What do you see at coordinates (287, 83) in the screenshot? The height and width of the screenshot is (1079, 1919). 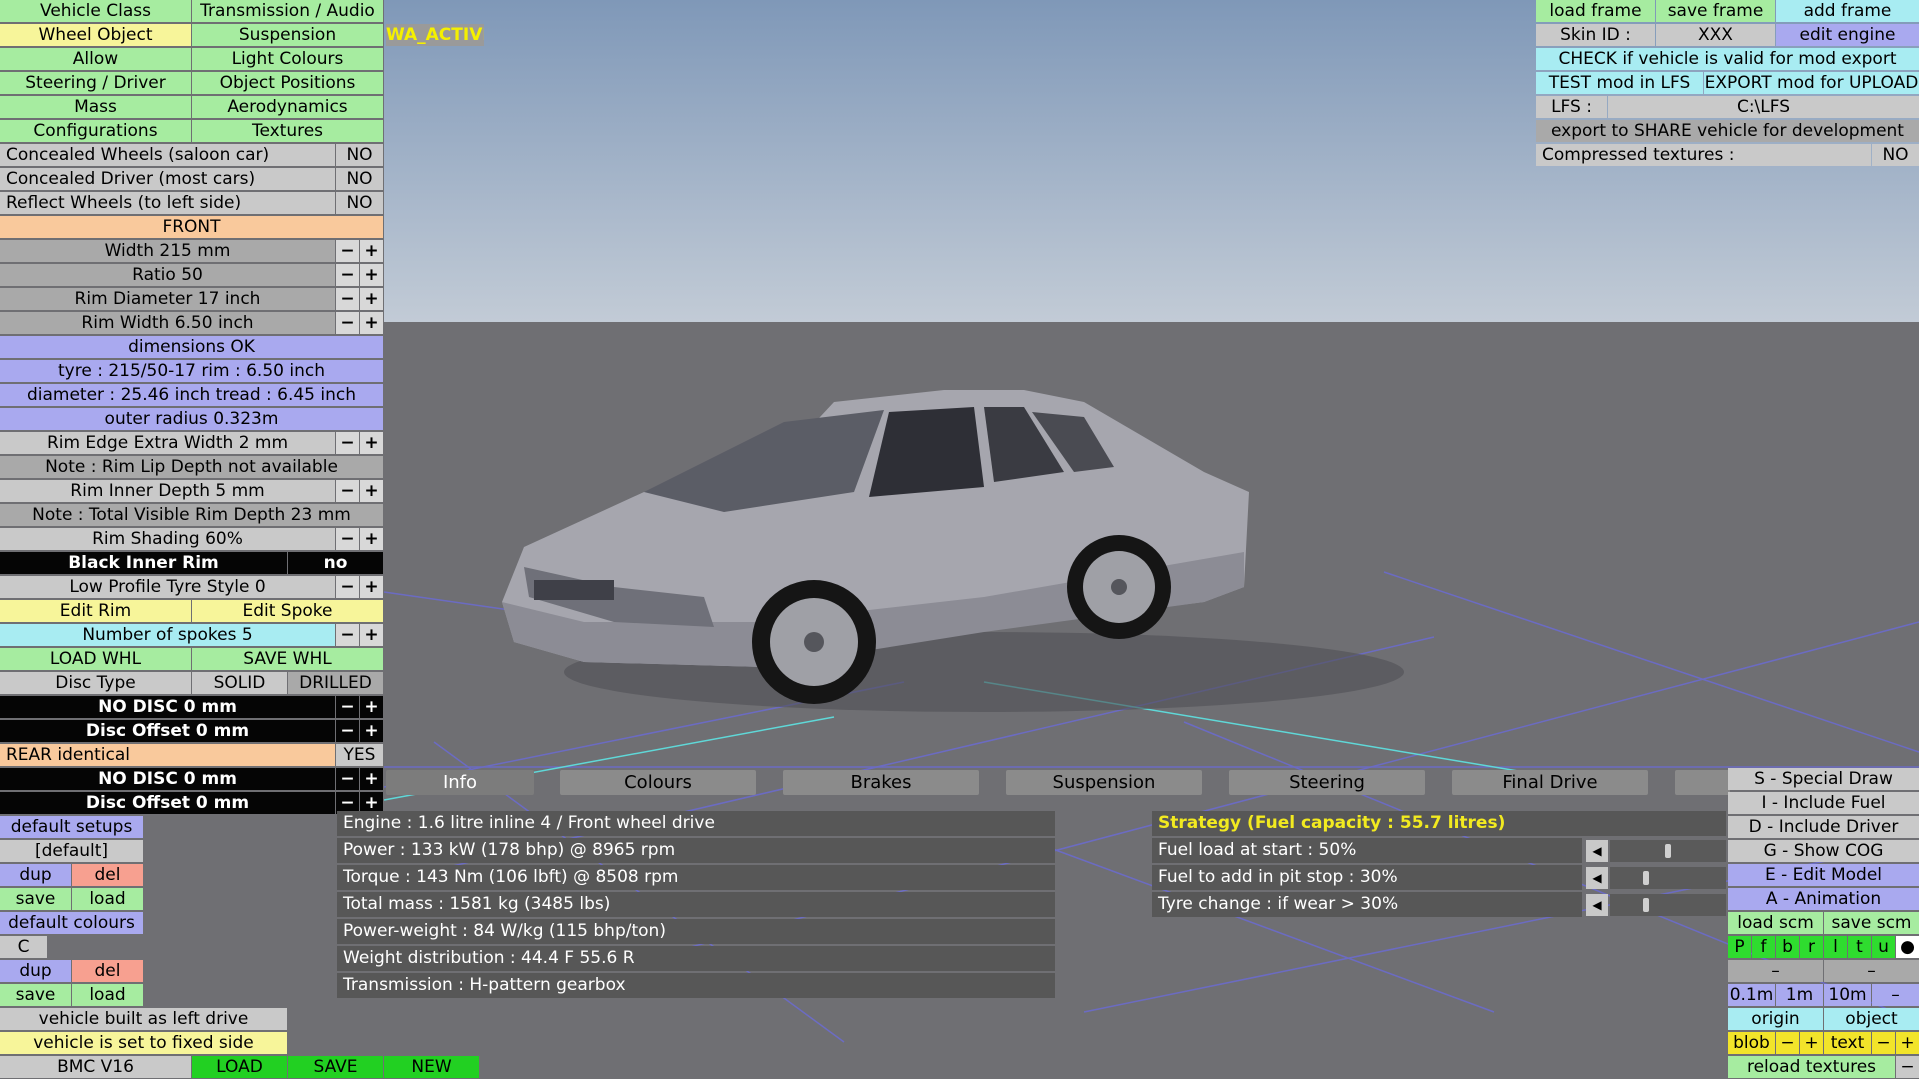 I see `object-positions-button: Object Positions` at bounding box center [287, 83].